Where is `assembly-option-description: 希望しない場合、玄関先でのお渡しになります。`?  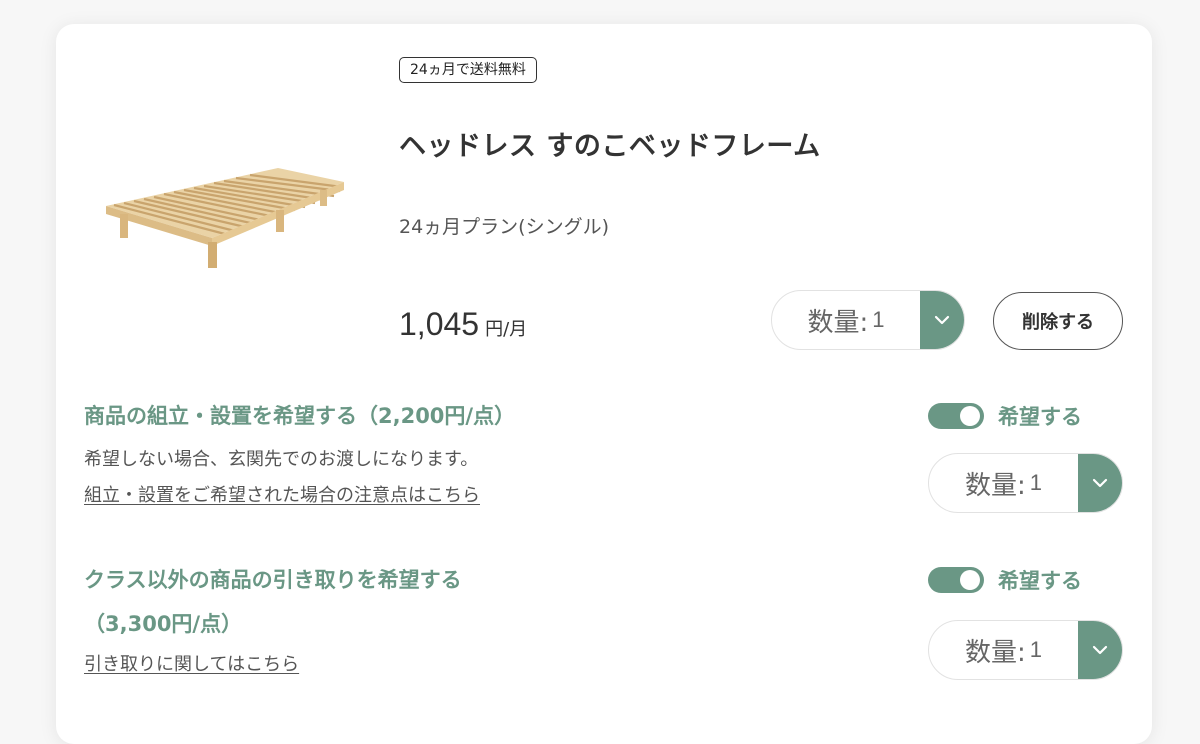
assembly-option-description: 希望しない場合、玄関先でのお渡しになります。 is located at coordinates (281, 459).